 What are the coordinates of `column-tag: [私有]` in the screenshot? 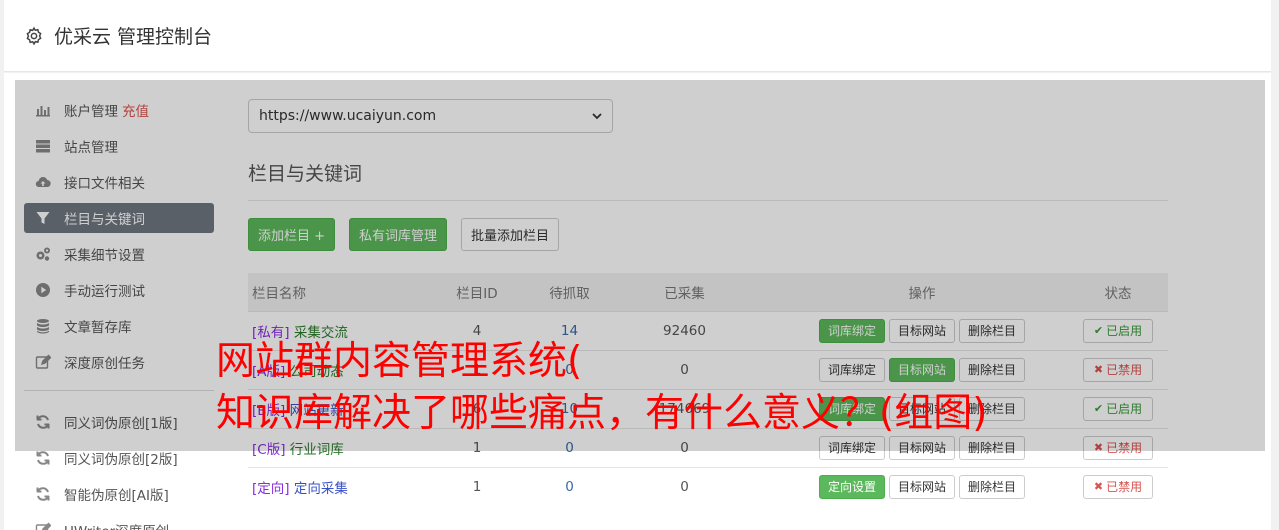 It's located at (271, 332).